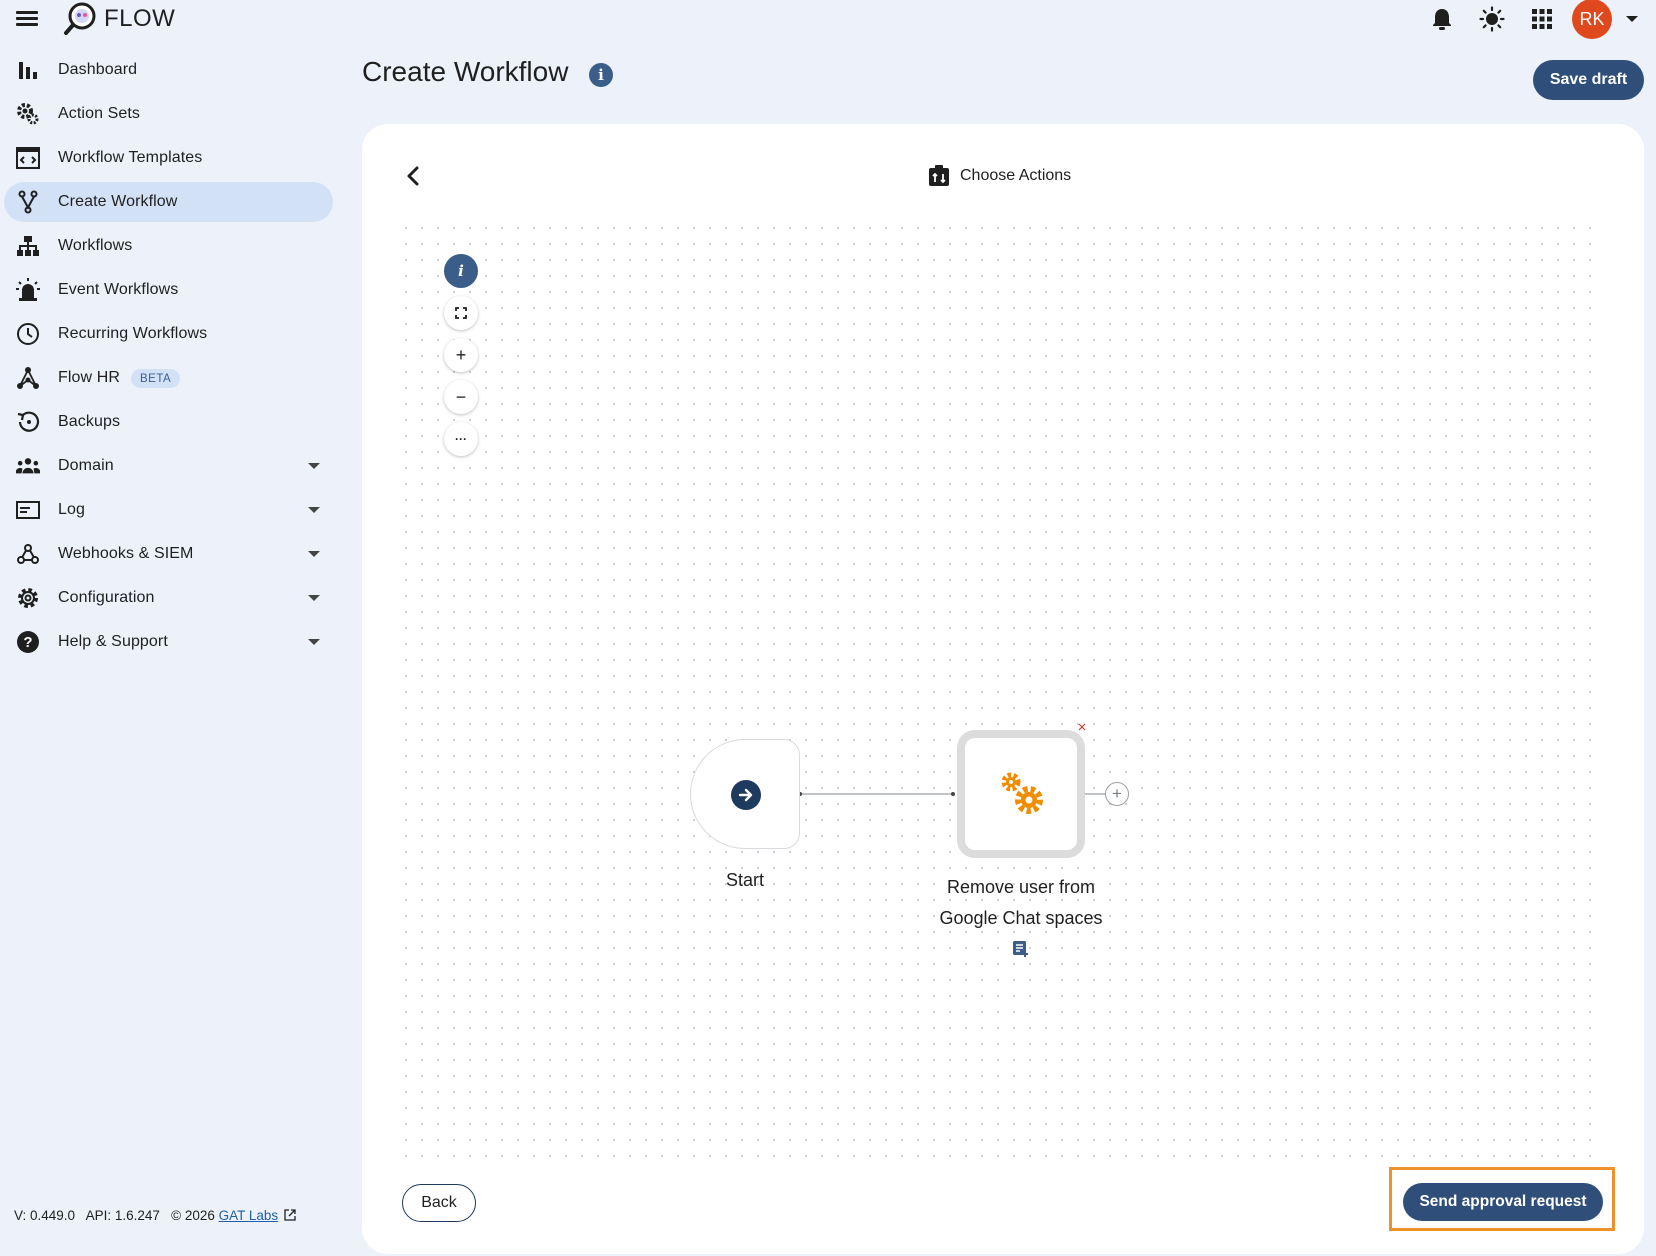 Image resolution: width=1656 pixels, height=1256 pixels. What do you see at coordinates (465, 71) in the screenshot?
I see `page-title: Create Workflow` at bounding box center [465, 71].